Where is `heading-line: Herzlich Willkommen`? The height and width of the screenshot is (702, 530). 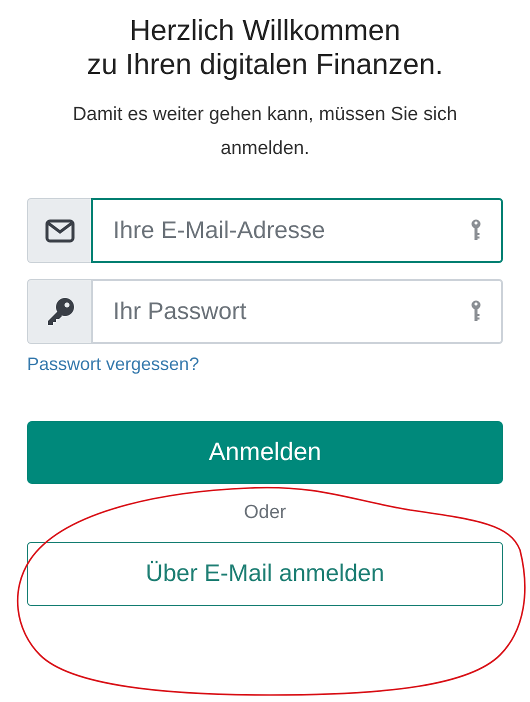
heading-line: Herzlich Willkommen is located at coordinates (265, 31).